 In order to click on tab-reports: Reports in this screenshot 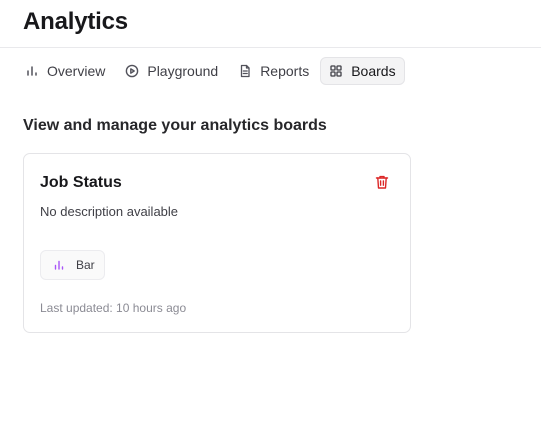, I will do `click(273, 71)`.